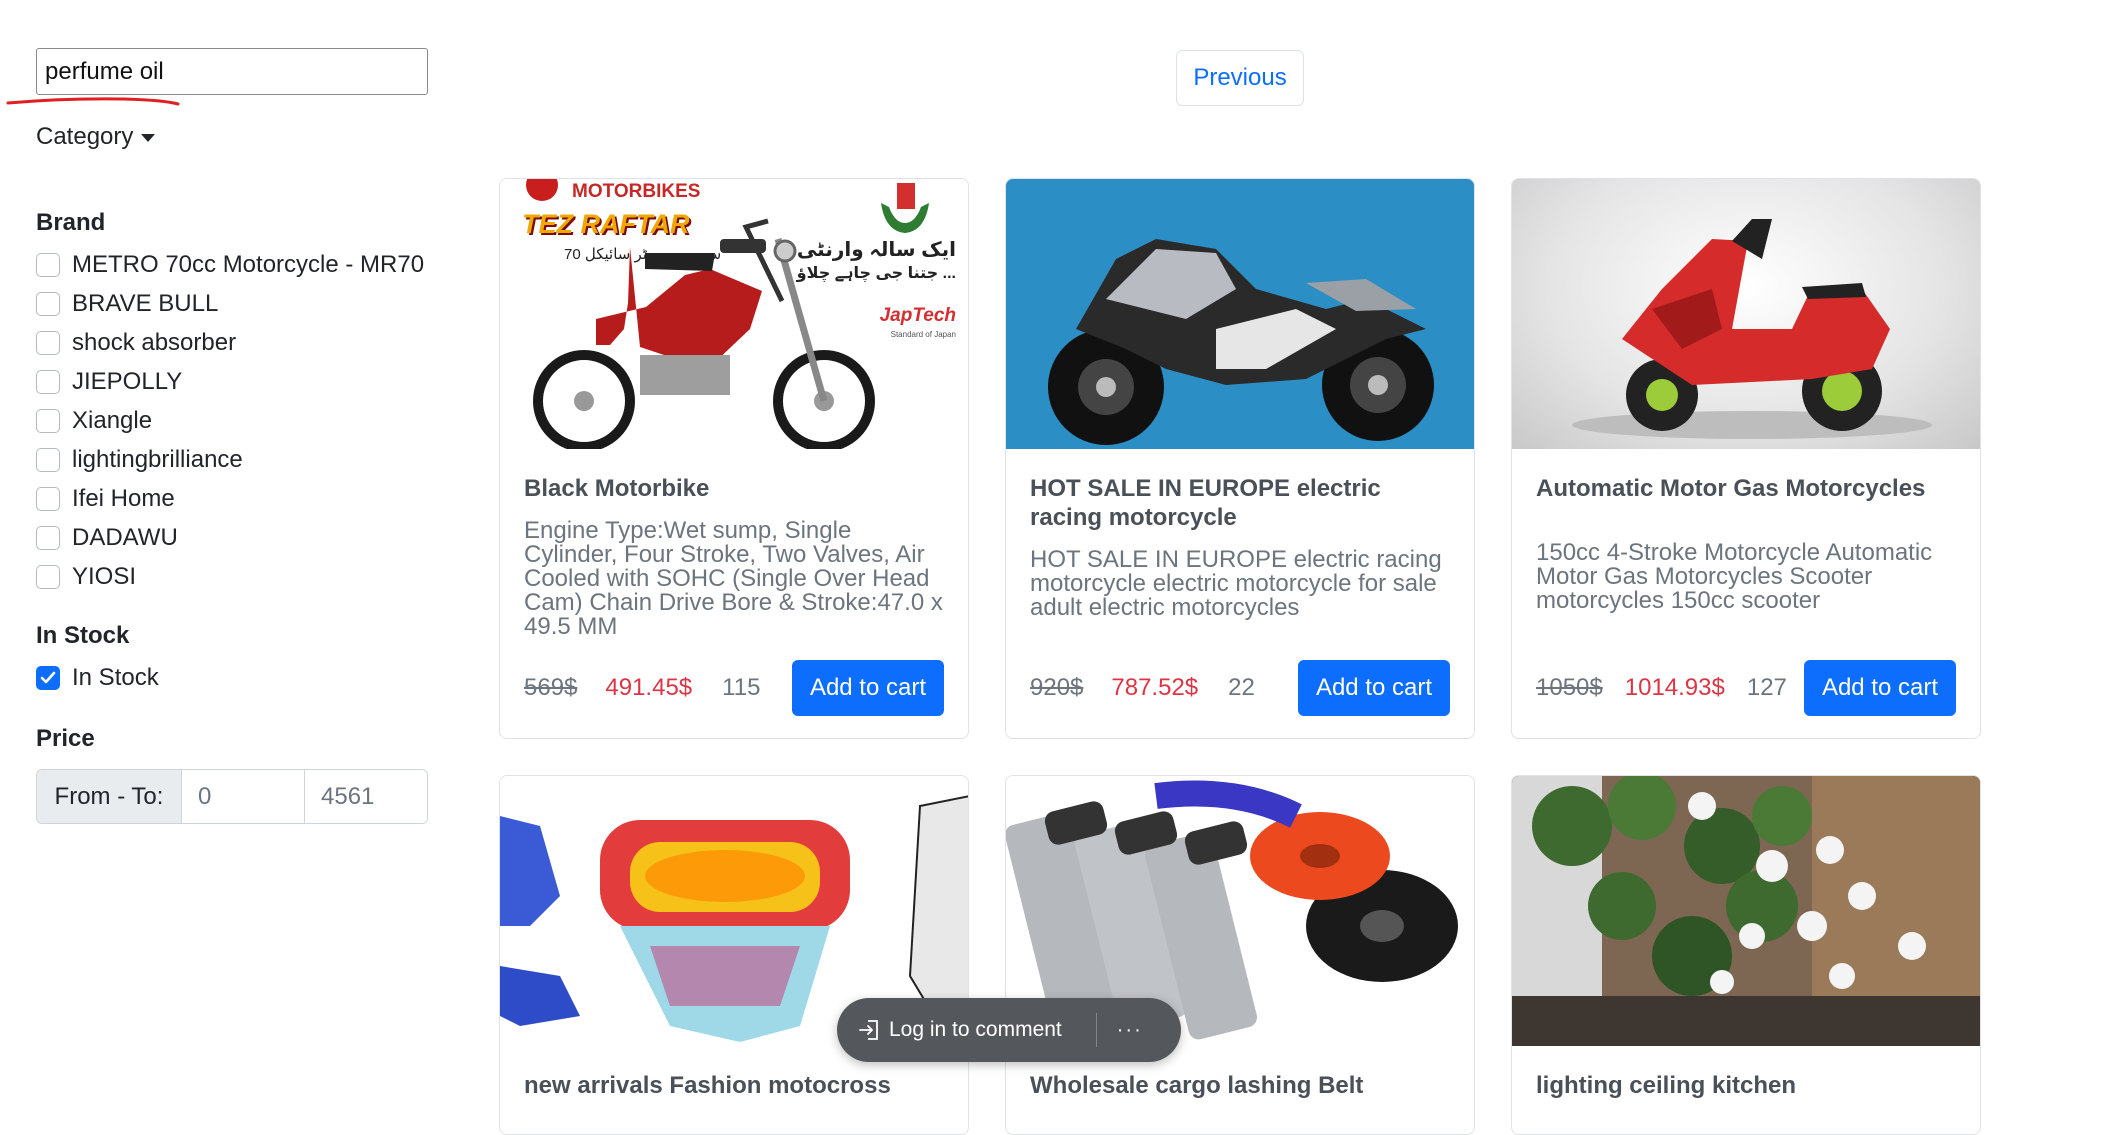  I want to click on caret-down-icon, so click(148, 138).